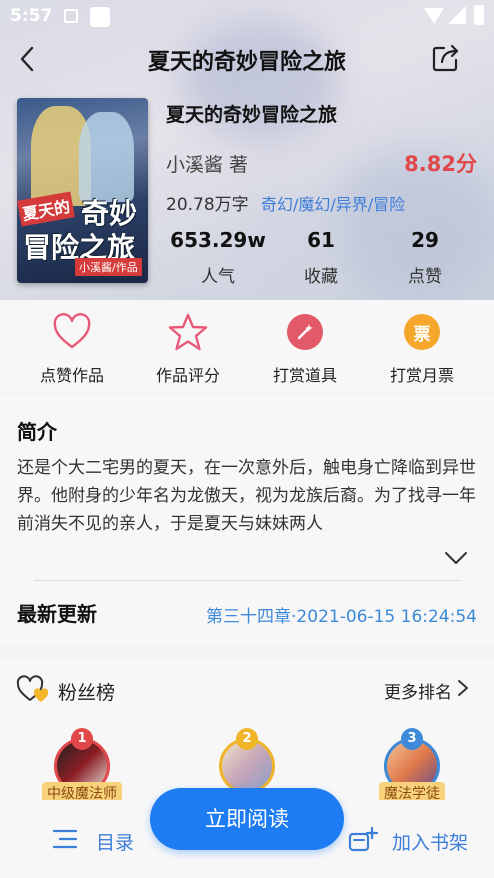 The image size is (494, 878). I want to click on tip-monthly-ticket-button: 票 打赏月票, so click(422, 349).